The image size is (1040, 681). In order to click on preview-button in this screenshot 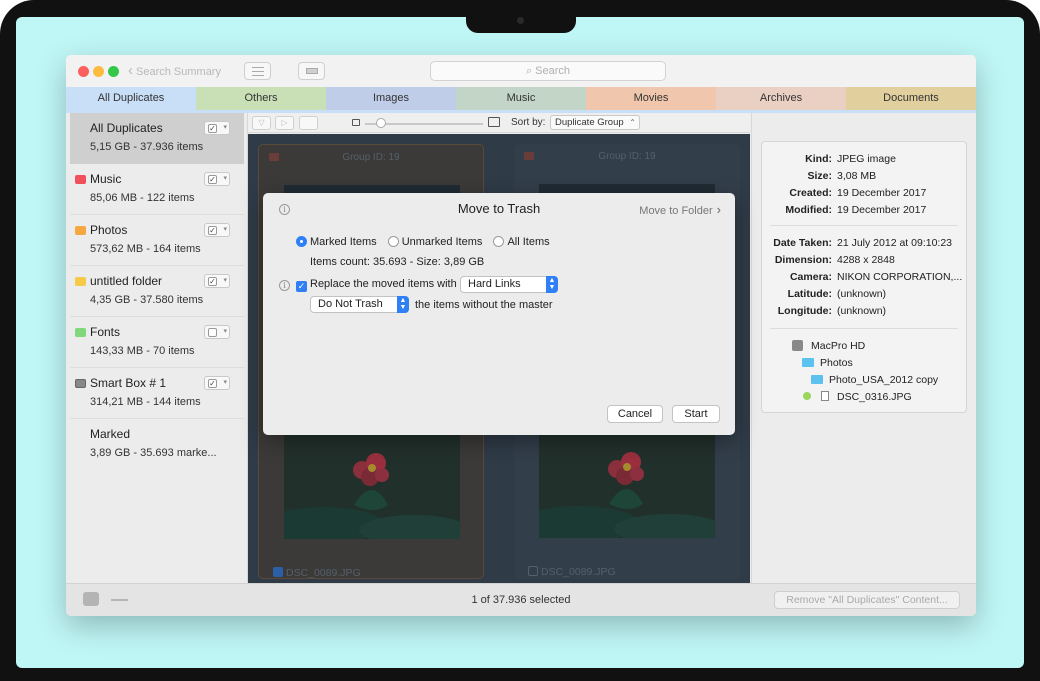, I will do `click(308, 123)`.